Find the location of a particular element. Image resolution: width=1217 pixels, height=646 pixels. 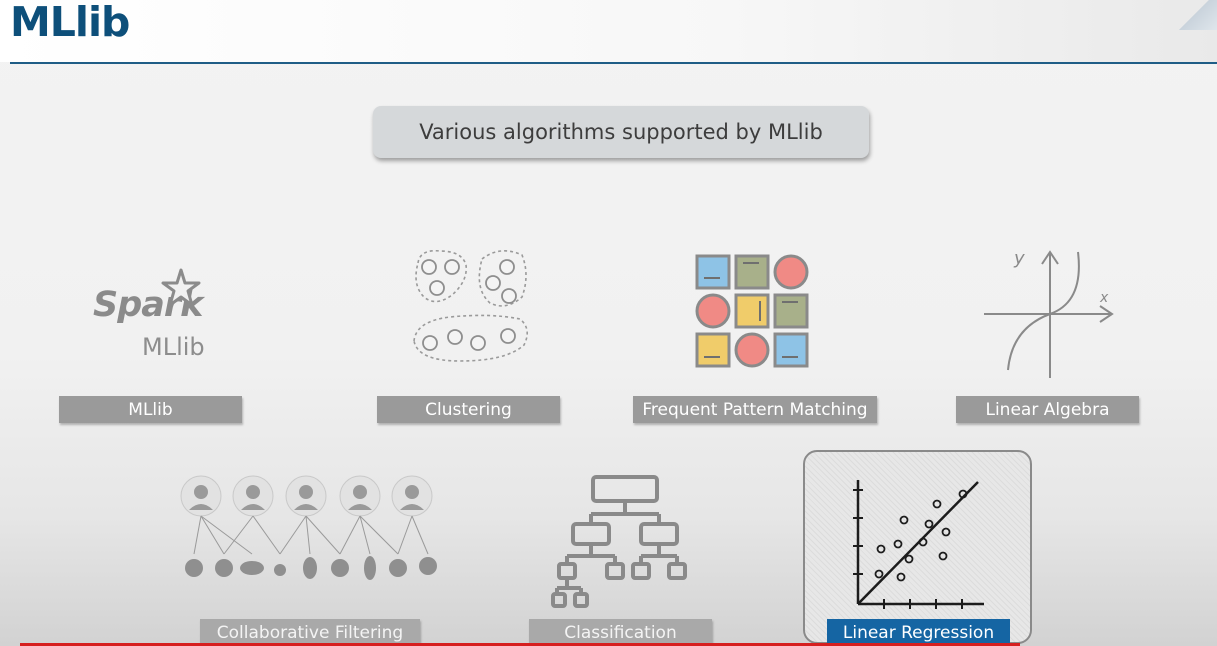

label-linear-regression: Linear Regression is located at coordinates (918, 632).